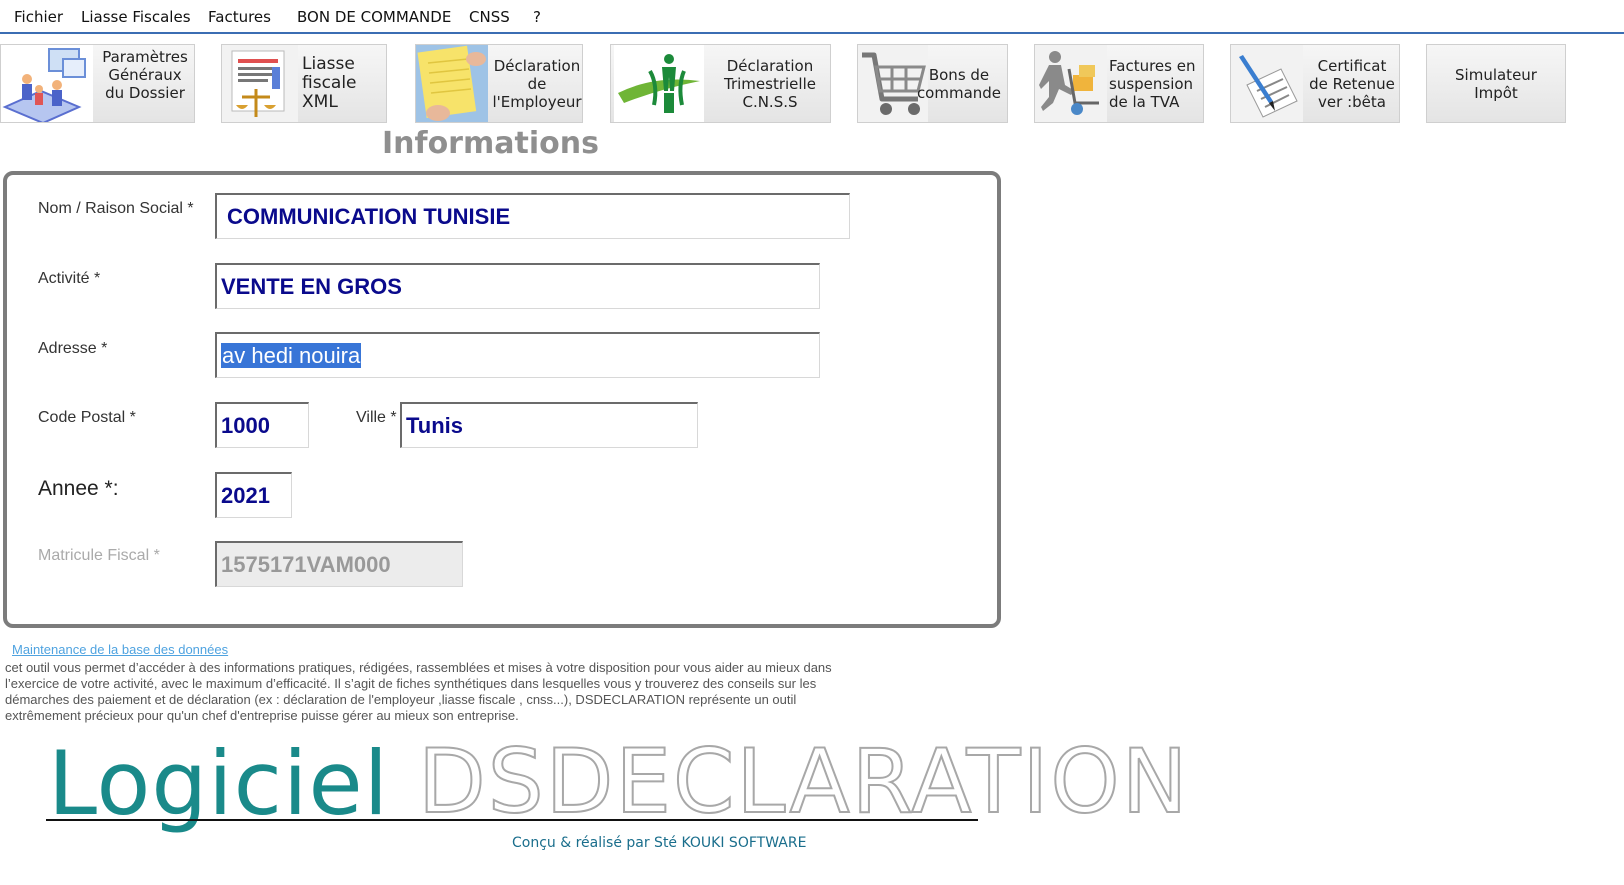 Image resolution: width=1624 pixels, height=885 pixels. Describe the element at coordinates (374, 17) in the screenshot. I see `menu-bon-de-commande: BON DE COMMANDE` at that location.